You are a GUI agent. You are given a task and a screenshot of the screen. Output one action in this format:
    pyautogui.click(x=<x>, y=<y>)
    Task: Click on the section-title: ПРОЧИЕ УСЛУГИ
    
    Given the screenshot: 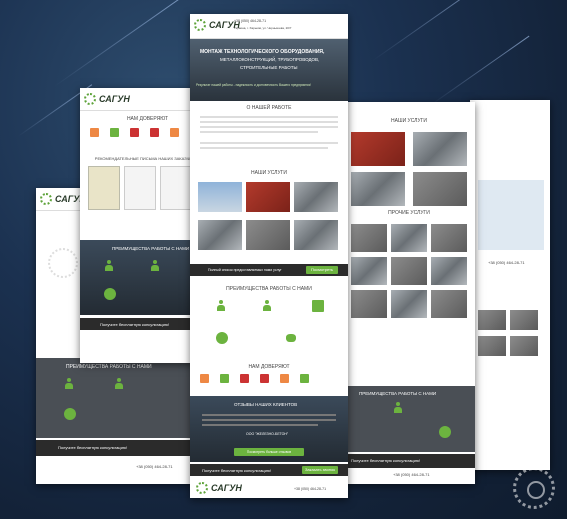 What is the action you would take?
    pyautogui.click(x=409, y=213)
    